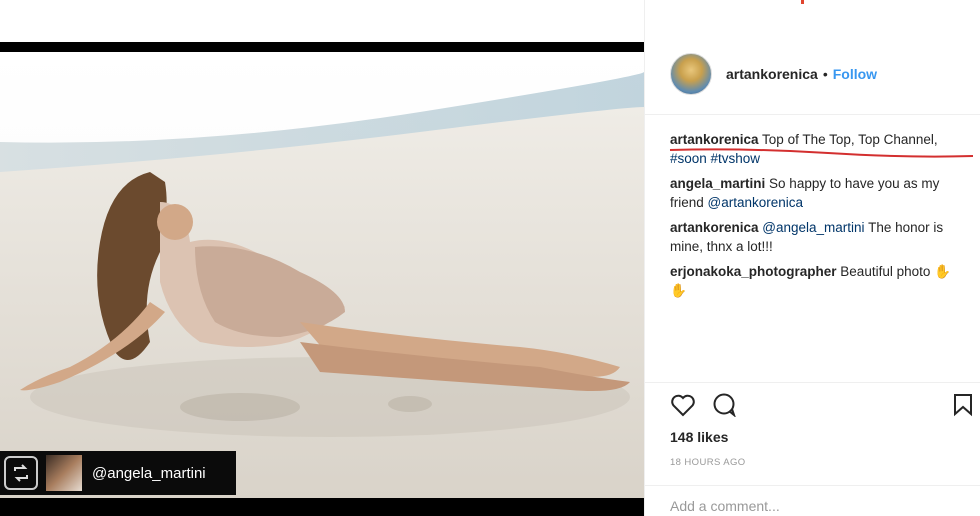  What do you see at coordinates (21, 473) in the screenshot?
I see `repost-icon` at bounding box center [21, 473].